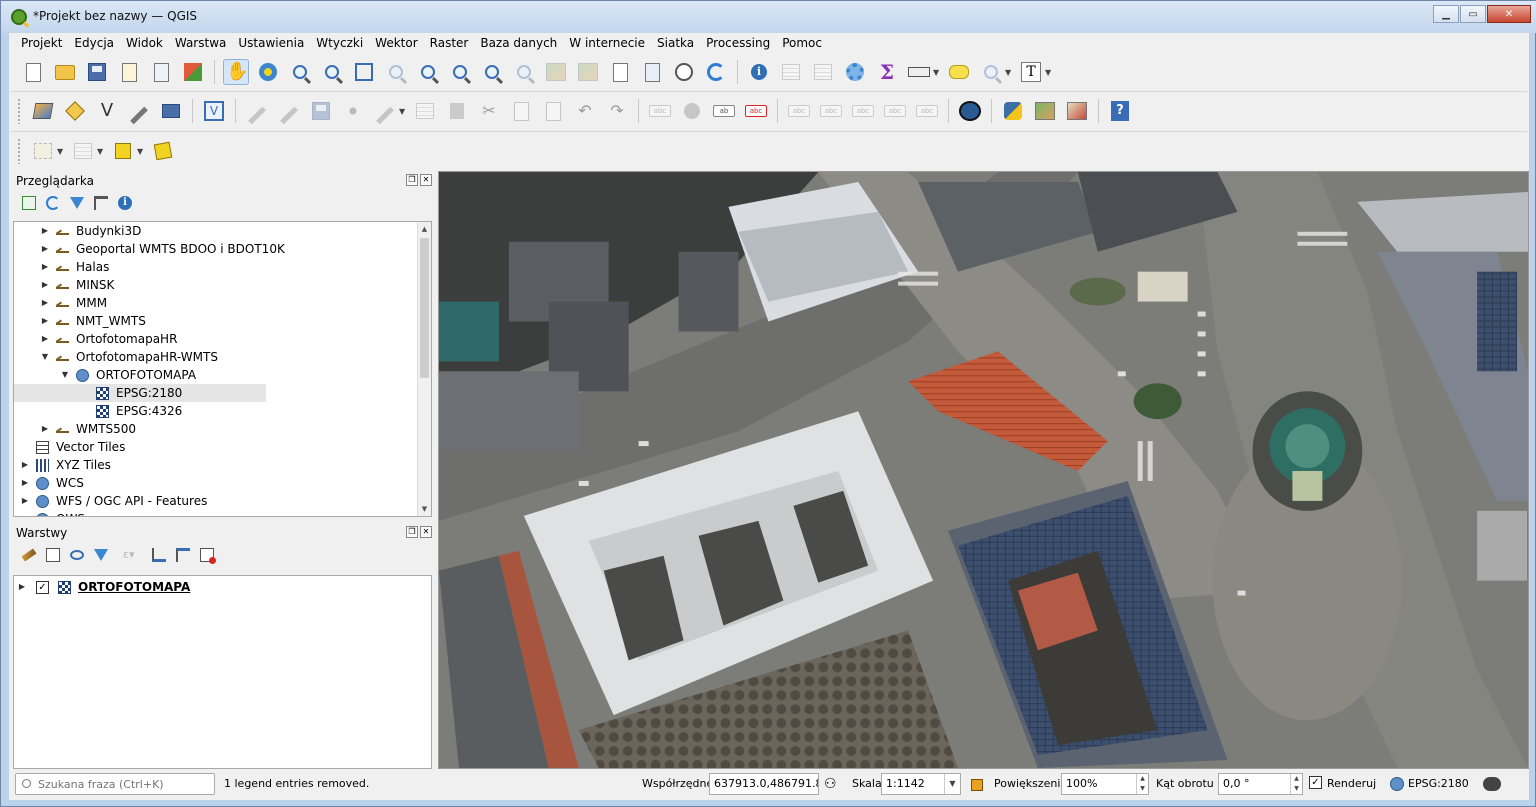  Describe the element at coordinates (83, 151) in the screenshot. I see `select-by-value-button` at that location.